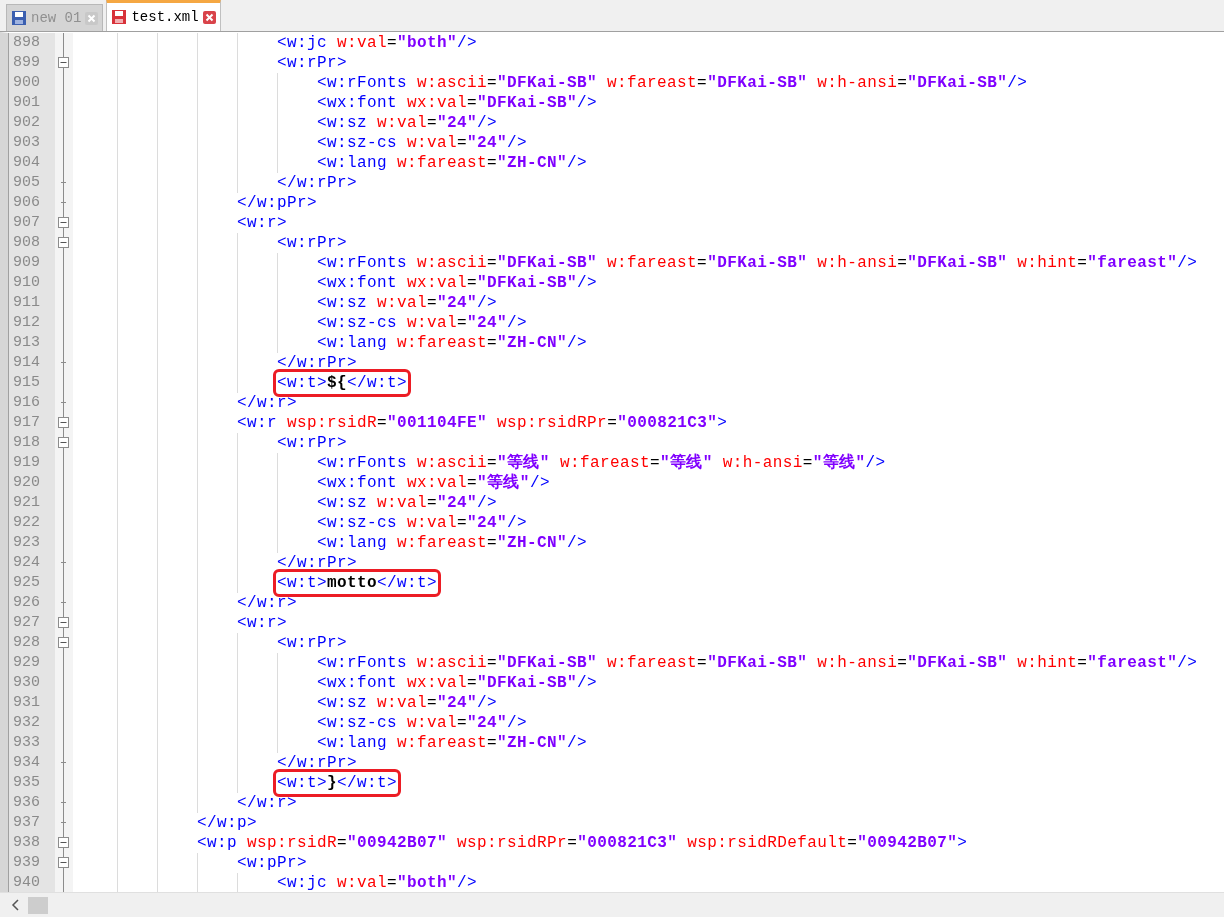 This screenshot has width=1224, height=917. Describe the element at coordinates (26, 83) in the screenshot. I see `line-number: 900` at that location.